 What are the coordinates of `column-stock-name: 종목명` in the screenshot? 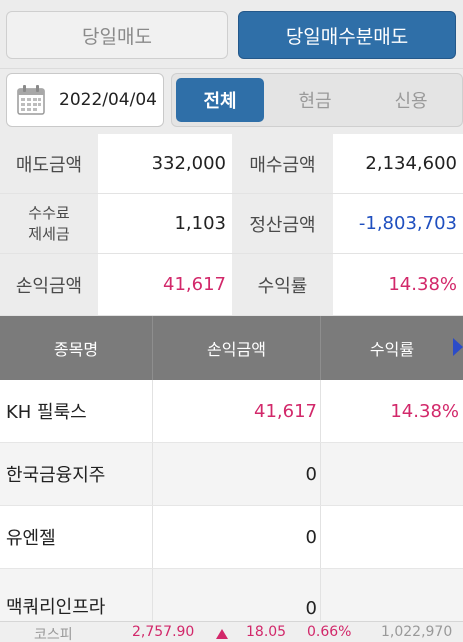 It's located at (76, 348).